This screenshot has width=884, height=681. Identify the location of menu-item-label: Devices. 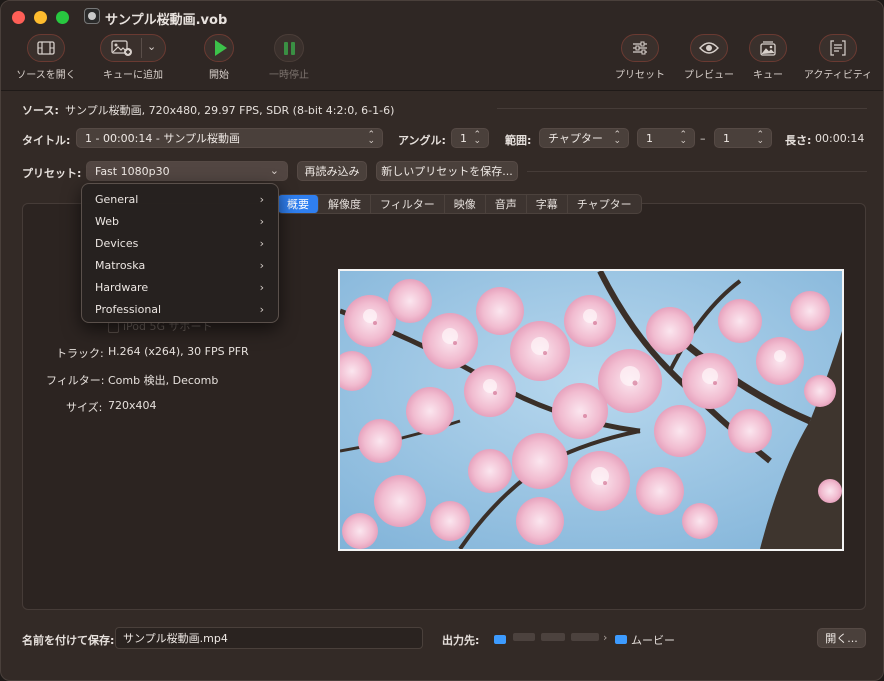
(117, 243).